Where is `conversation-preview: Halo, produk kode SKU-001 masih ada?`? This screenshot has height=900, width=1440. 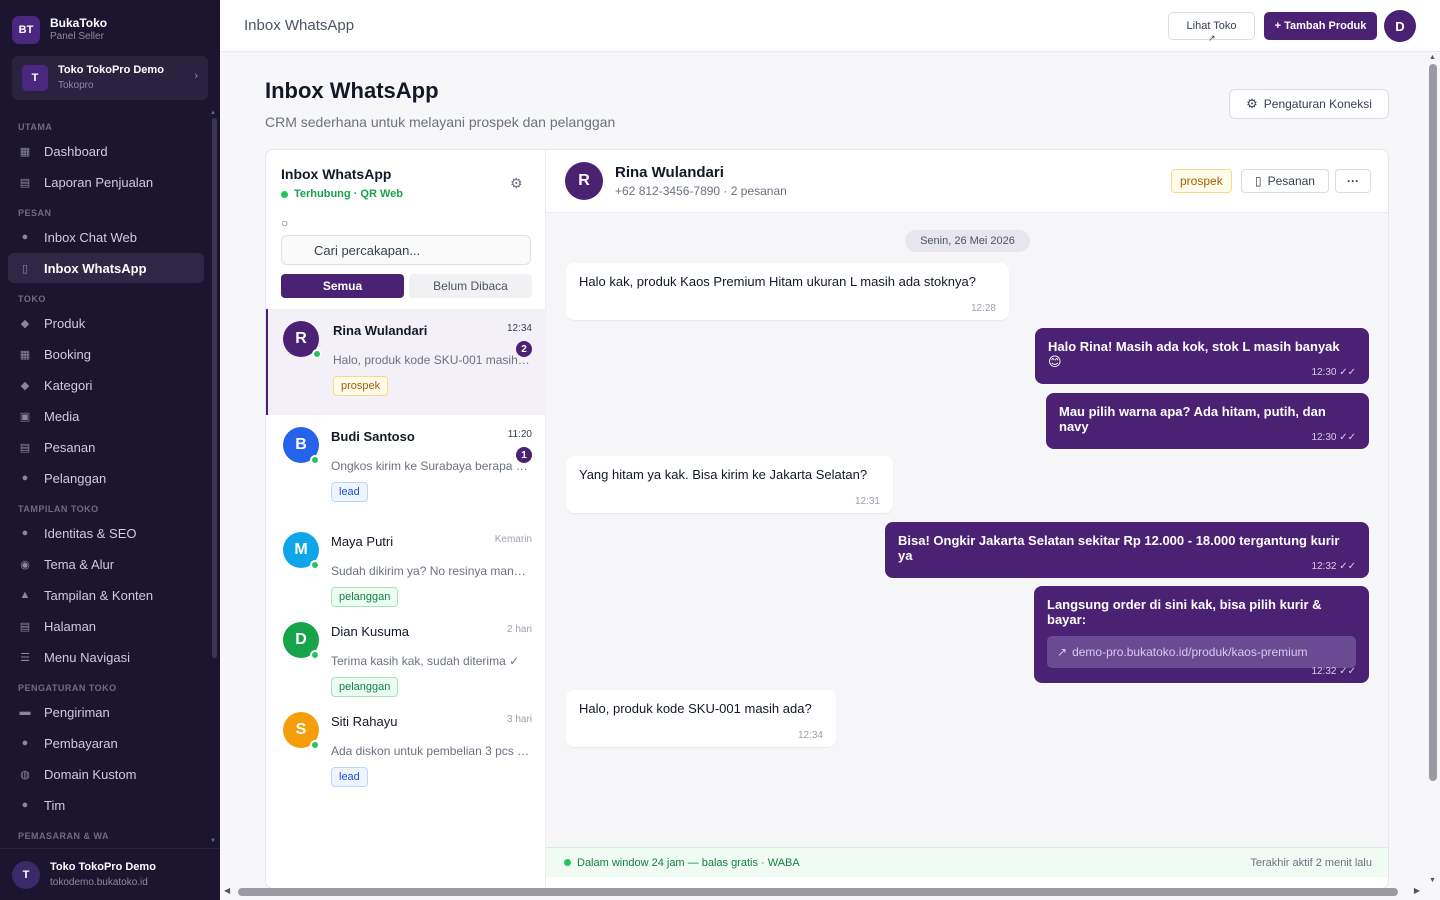
conversation-preview: Halo, produk kode SKU-001 masih ada? is located at coordinates (433, 360).